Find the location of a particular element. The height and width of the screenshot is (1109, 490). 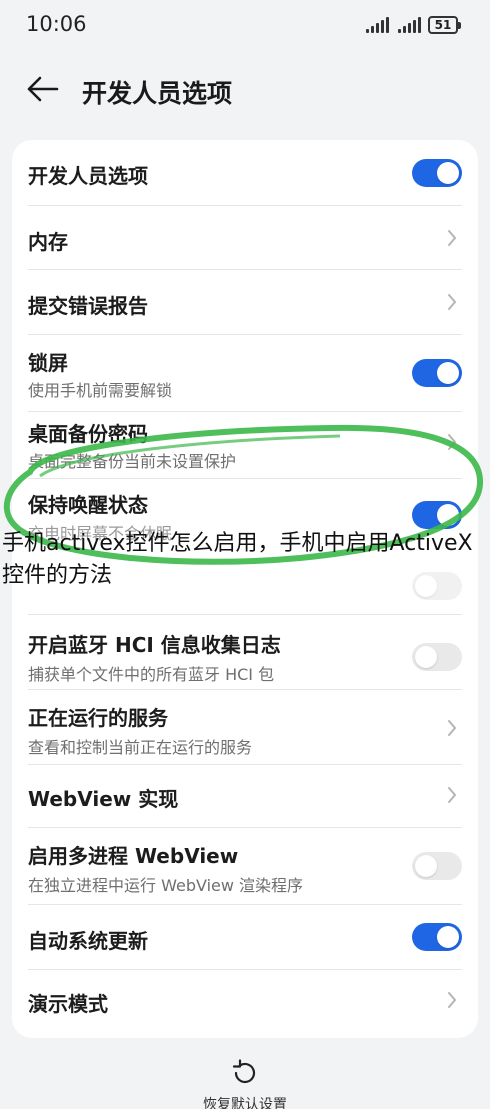

row-subtitle: 查看和控制当前正在运行的服务 is located at coordinates (140, 747).